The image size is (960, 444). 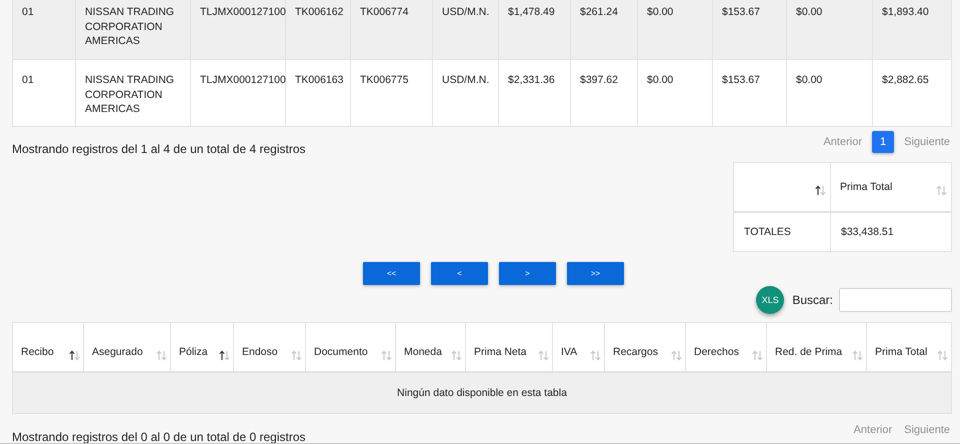 I want to click on table-cell: $2,882.65, so click(x=912, y=93).